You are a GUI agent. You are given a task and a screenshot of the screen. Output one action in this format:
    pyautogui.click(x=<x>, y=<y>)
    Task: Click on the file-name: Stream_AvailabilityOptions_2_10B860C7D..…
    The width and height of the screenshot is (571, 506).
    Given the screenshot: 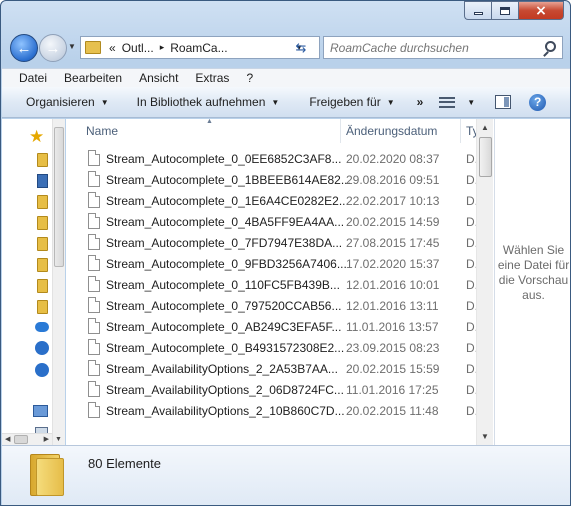 What is the action you would take?
    pyautogui.click(x=225, y=411)
    